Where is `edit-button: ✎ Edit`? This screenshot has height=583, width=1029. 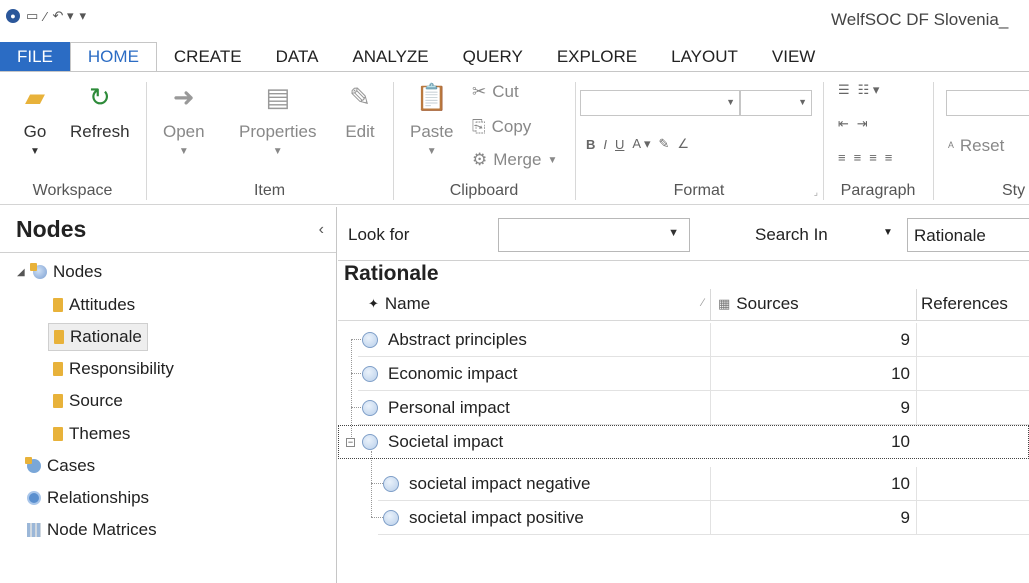 edit-button: ✎ Edit is located at coordinates (360, 112).